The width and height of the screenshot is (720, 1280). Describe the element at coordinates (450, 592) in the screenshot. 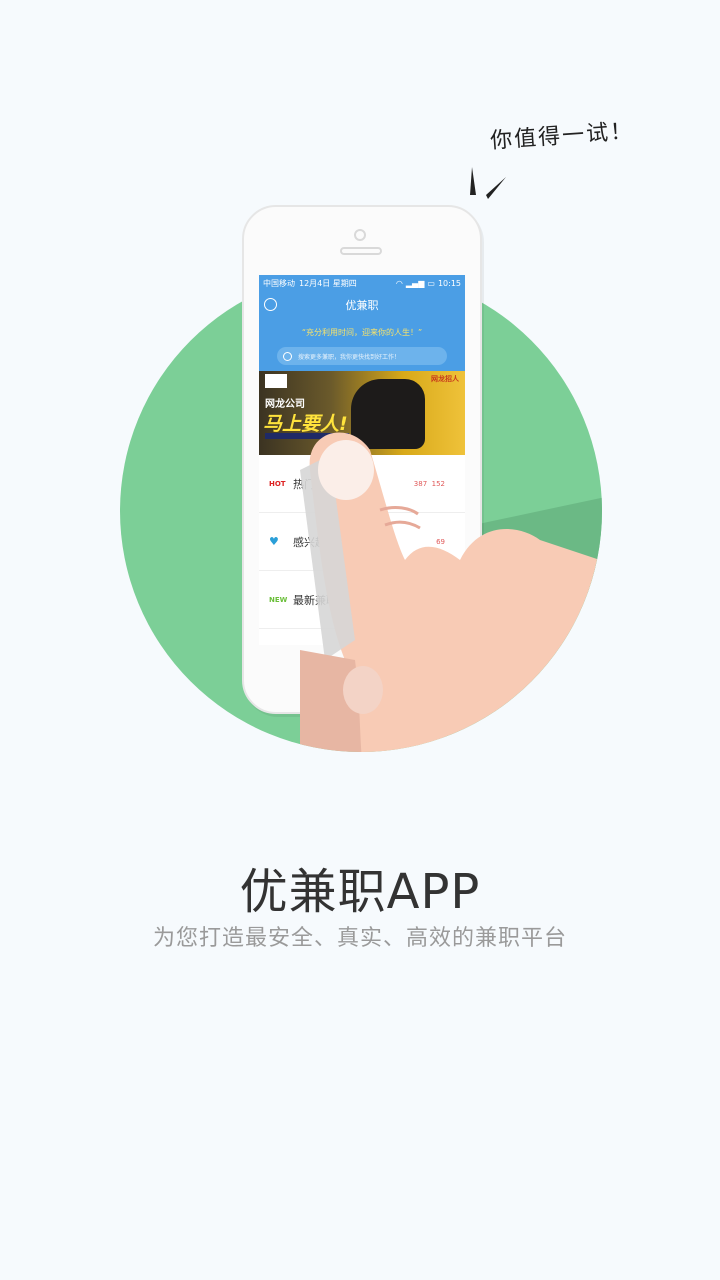

I see `pointing-hand-illustration` at that location.